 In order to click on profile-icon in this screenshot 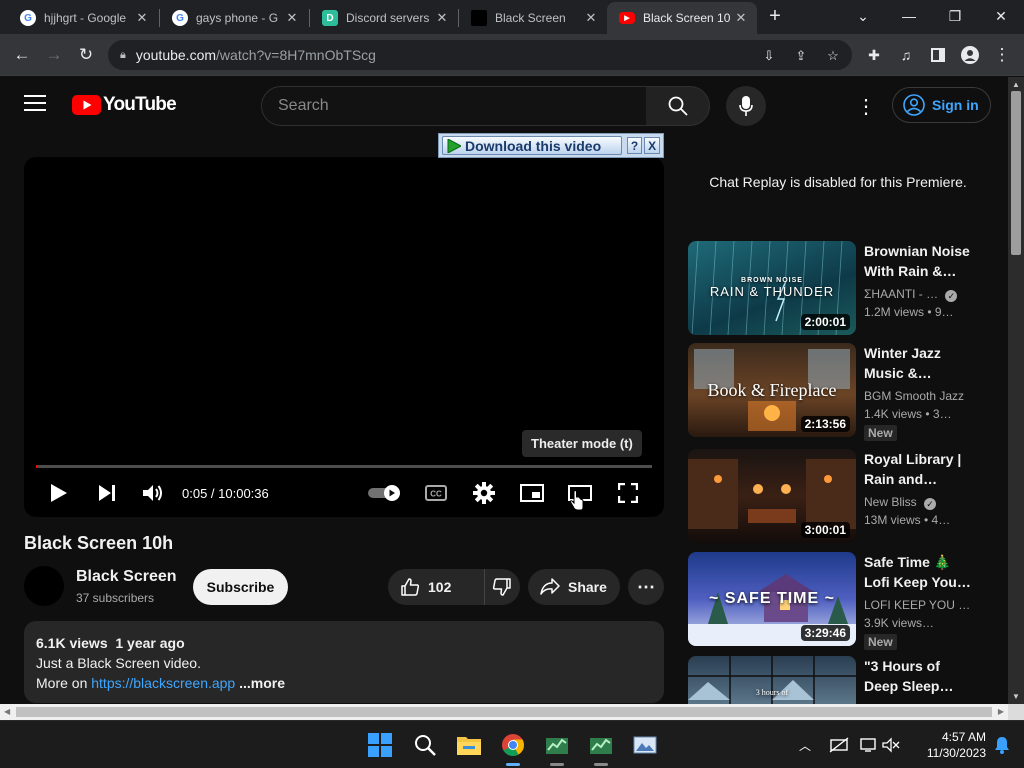, I will do `click(970, 55)`.